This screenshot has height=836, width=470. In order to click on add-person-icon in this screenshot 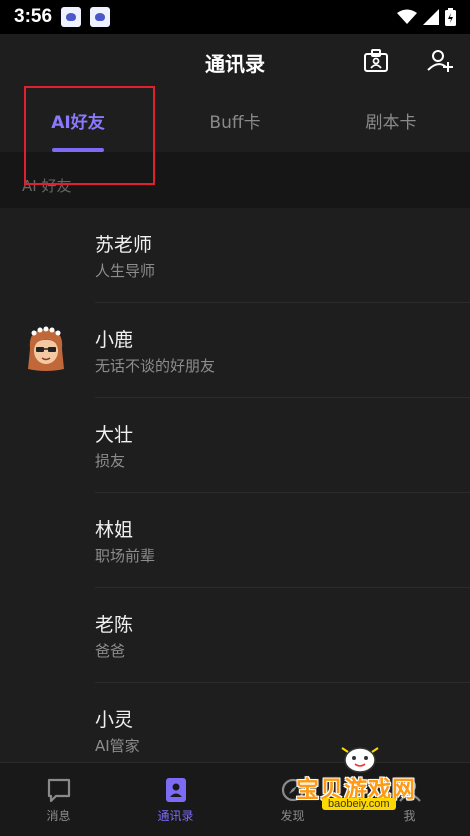, I will do `click(440, 61)`.